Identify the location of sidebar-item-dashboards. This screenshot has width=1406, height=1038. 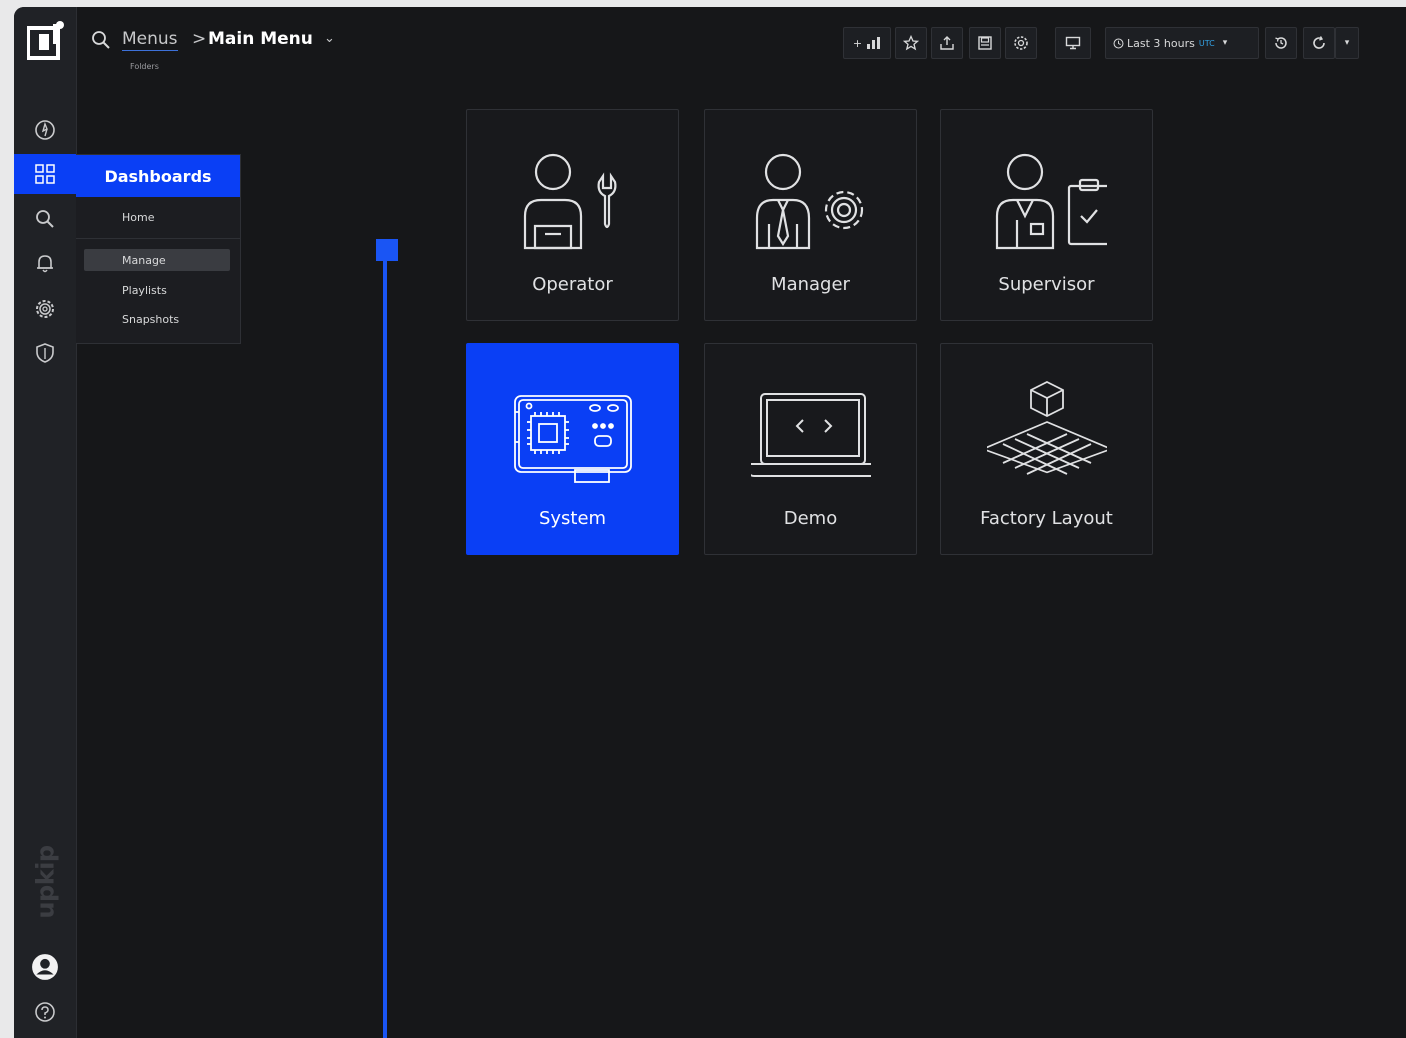
(45, 174).